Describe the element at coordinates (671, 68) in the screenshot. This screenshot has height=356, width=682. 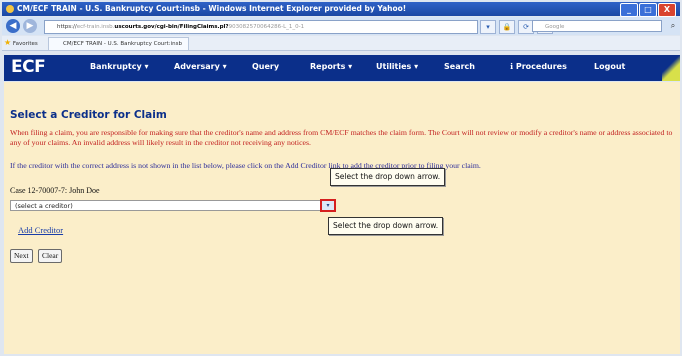
I see `decorative-corner-icon` at that location.